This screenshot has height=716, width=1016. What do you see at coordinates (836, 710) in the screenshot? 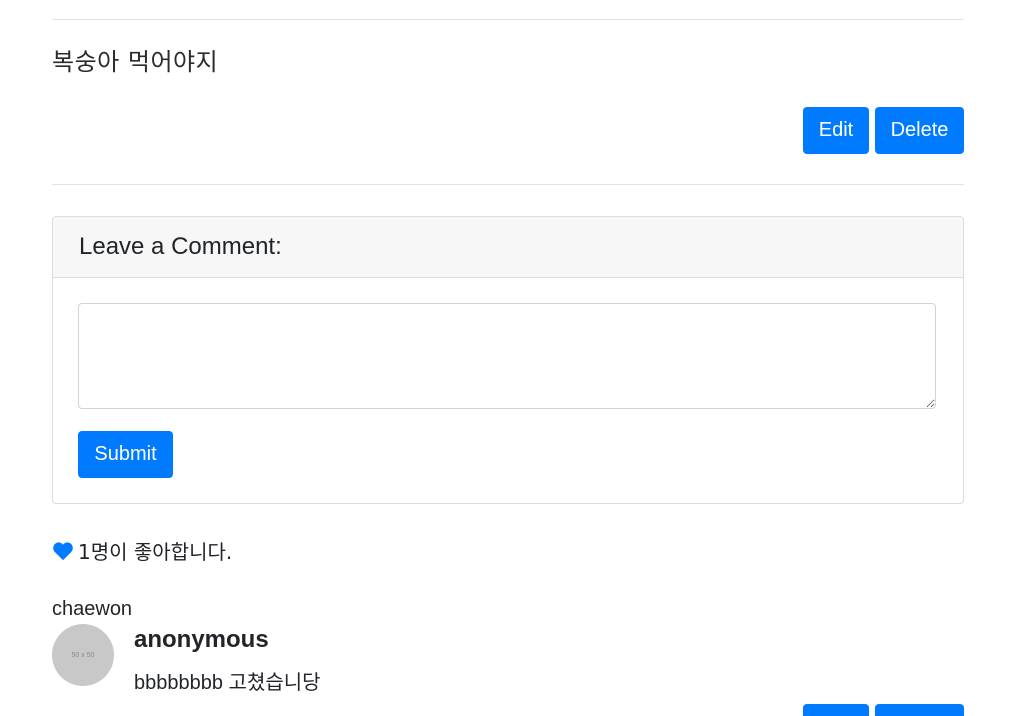
I see `comment-edit-button` at bounding box center [836, 710].